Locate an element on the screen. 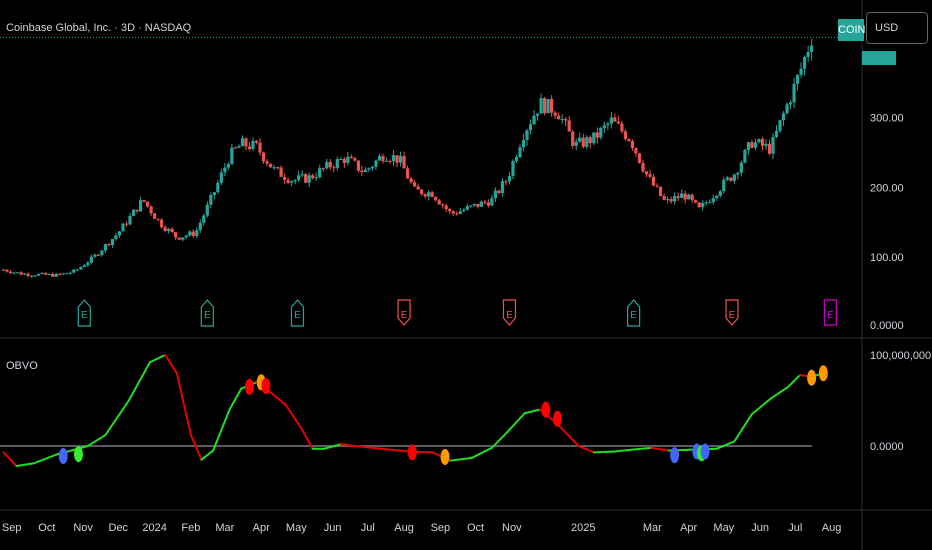 The image size is (932, 550). signal-dot-orange is located at coordinates (812, 377).